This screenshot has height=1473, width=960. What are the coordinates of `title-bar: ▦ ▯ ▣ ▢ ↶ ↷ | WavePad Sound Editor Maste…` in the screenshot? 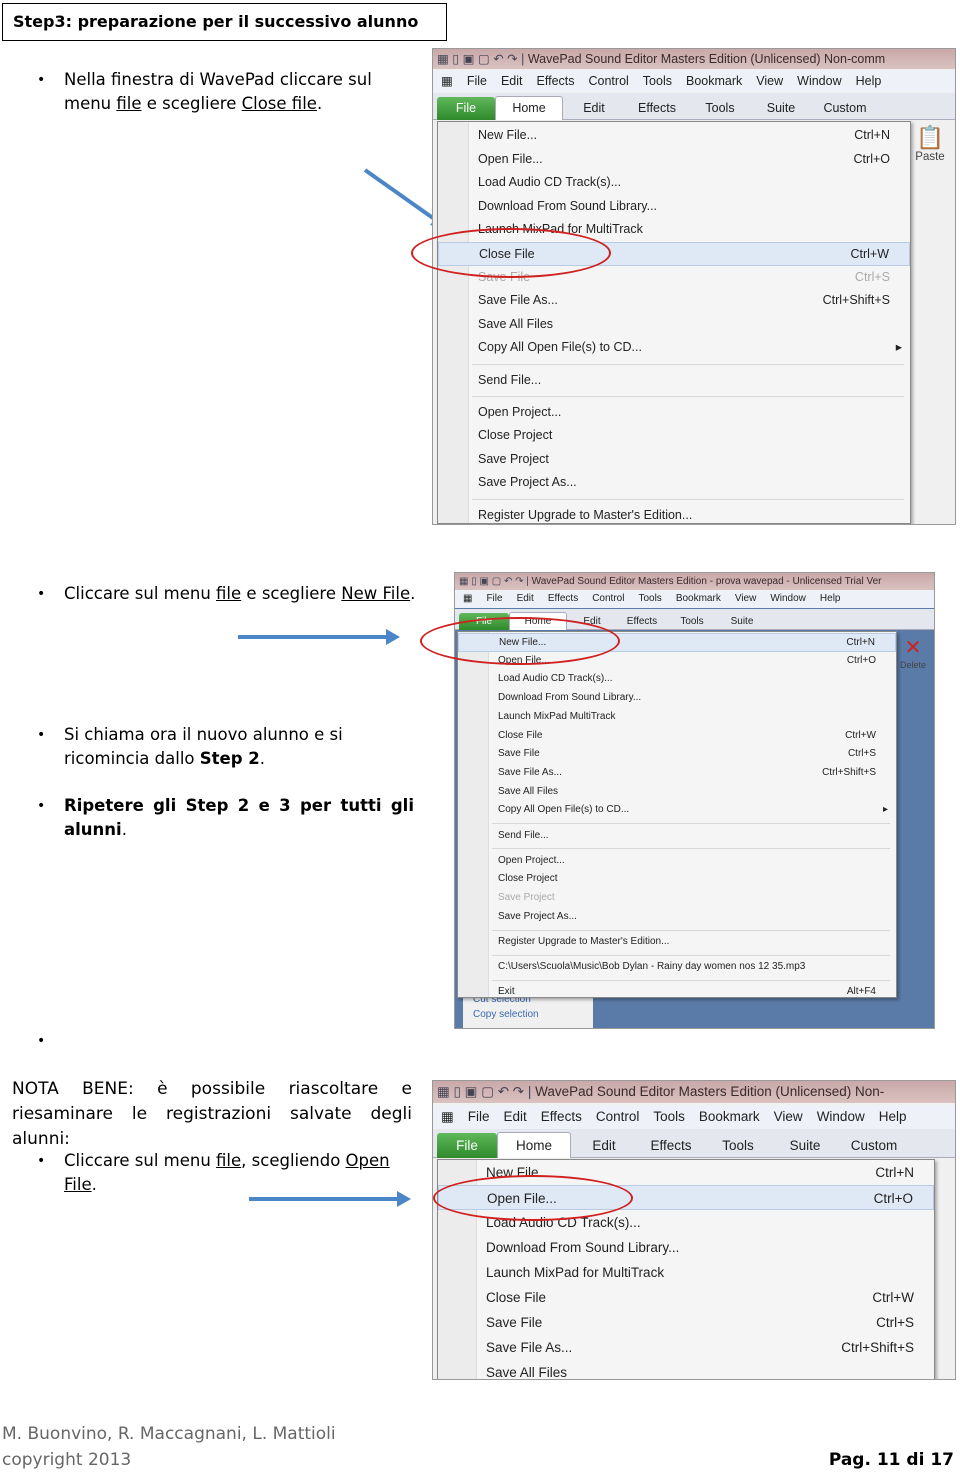 It's located at (694, 581).